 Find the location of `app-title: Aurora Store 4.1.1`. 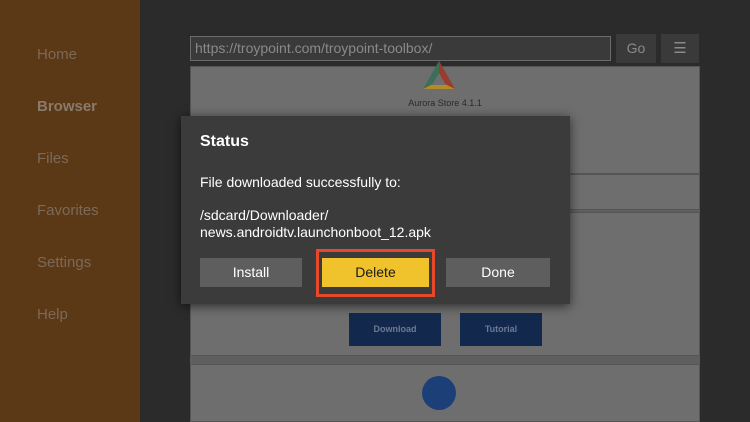

app-title: Aurora Store 4.1.1 is located at coordinates (445, 103).